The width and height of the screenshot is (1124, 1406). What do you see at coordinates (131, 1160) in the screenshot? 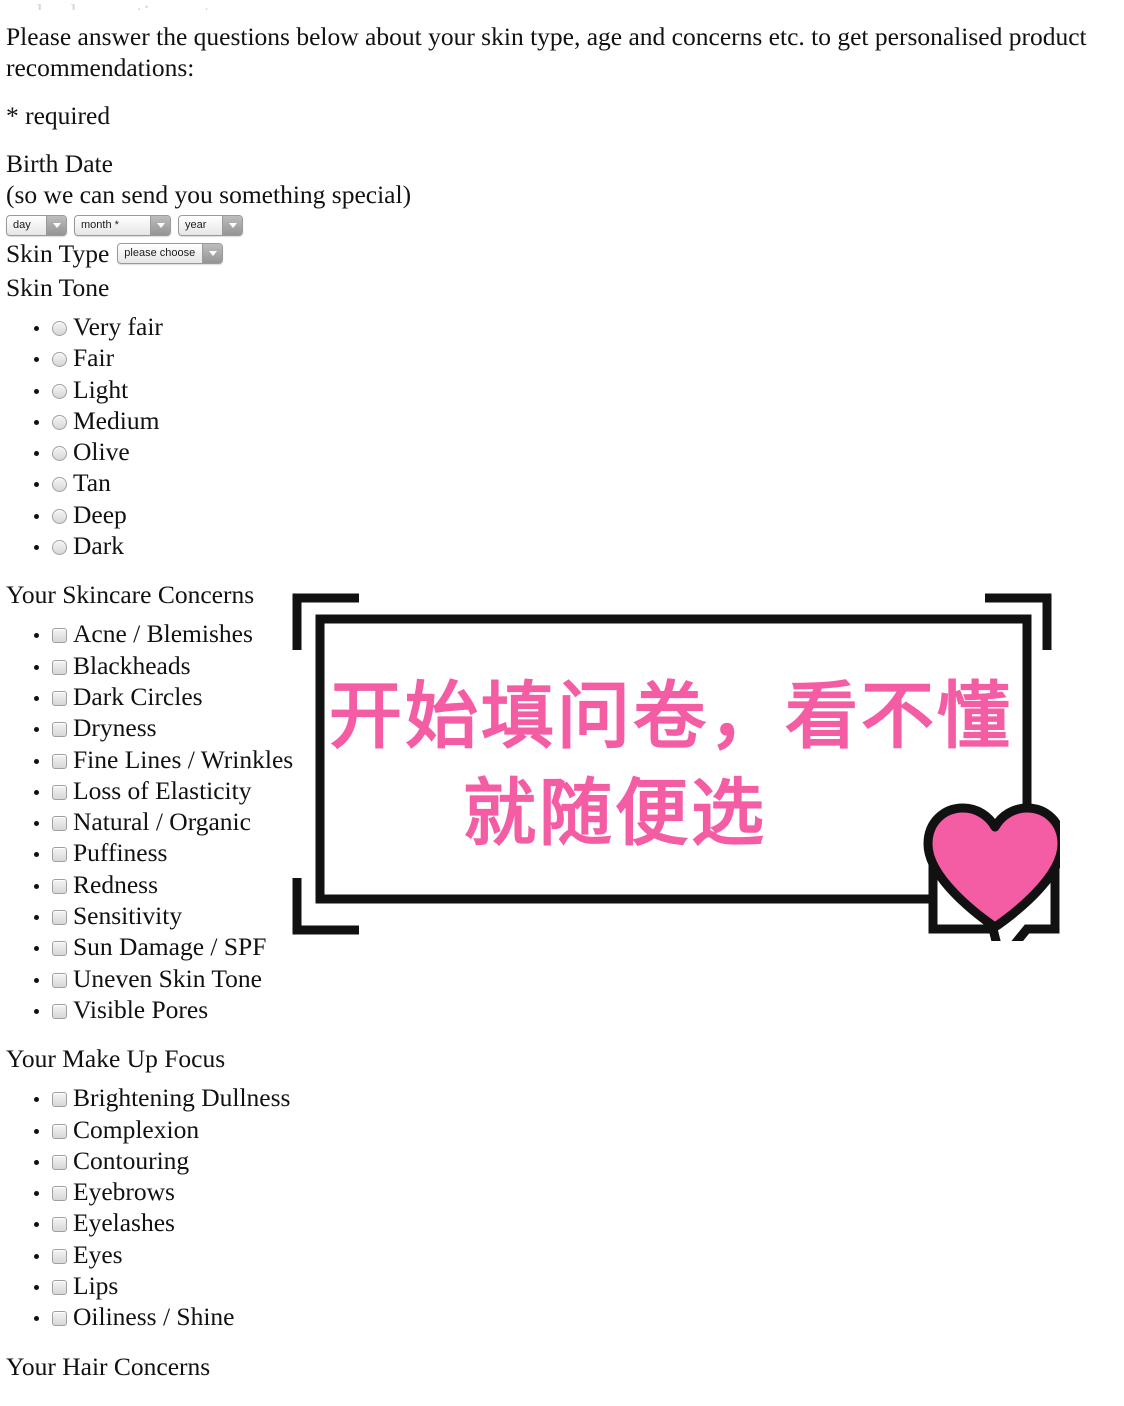
I see `makeup-focus-option-label: Contouring` at bounding box center [131, 1160].